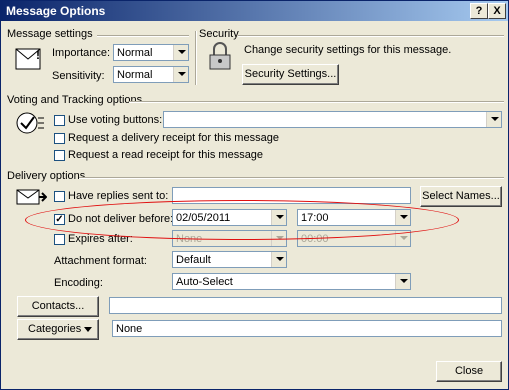 The width and height of the screenshot is (509, 390). I want to click on dropdown-arrow-icon, so click(88, 329).